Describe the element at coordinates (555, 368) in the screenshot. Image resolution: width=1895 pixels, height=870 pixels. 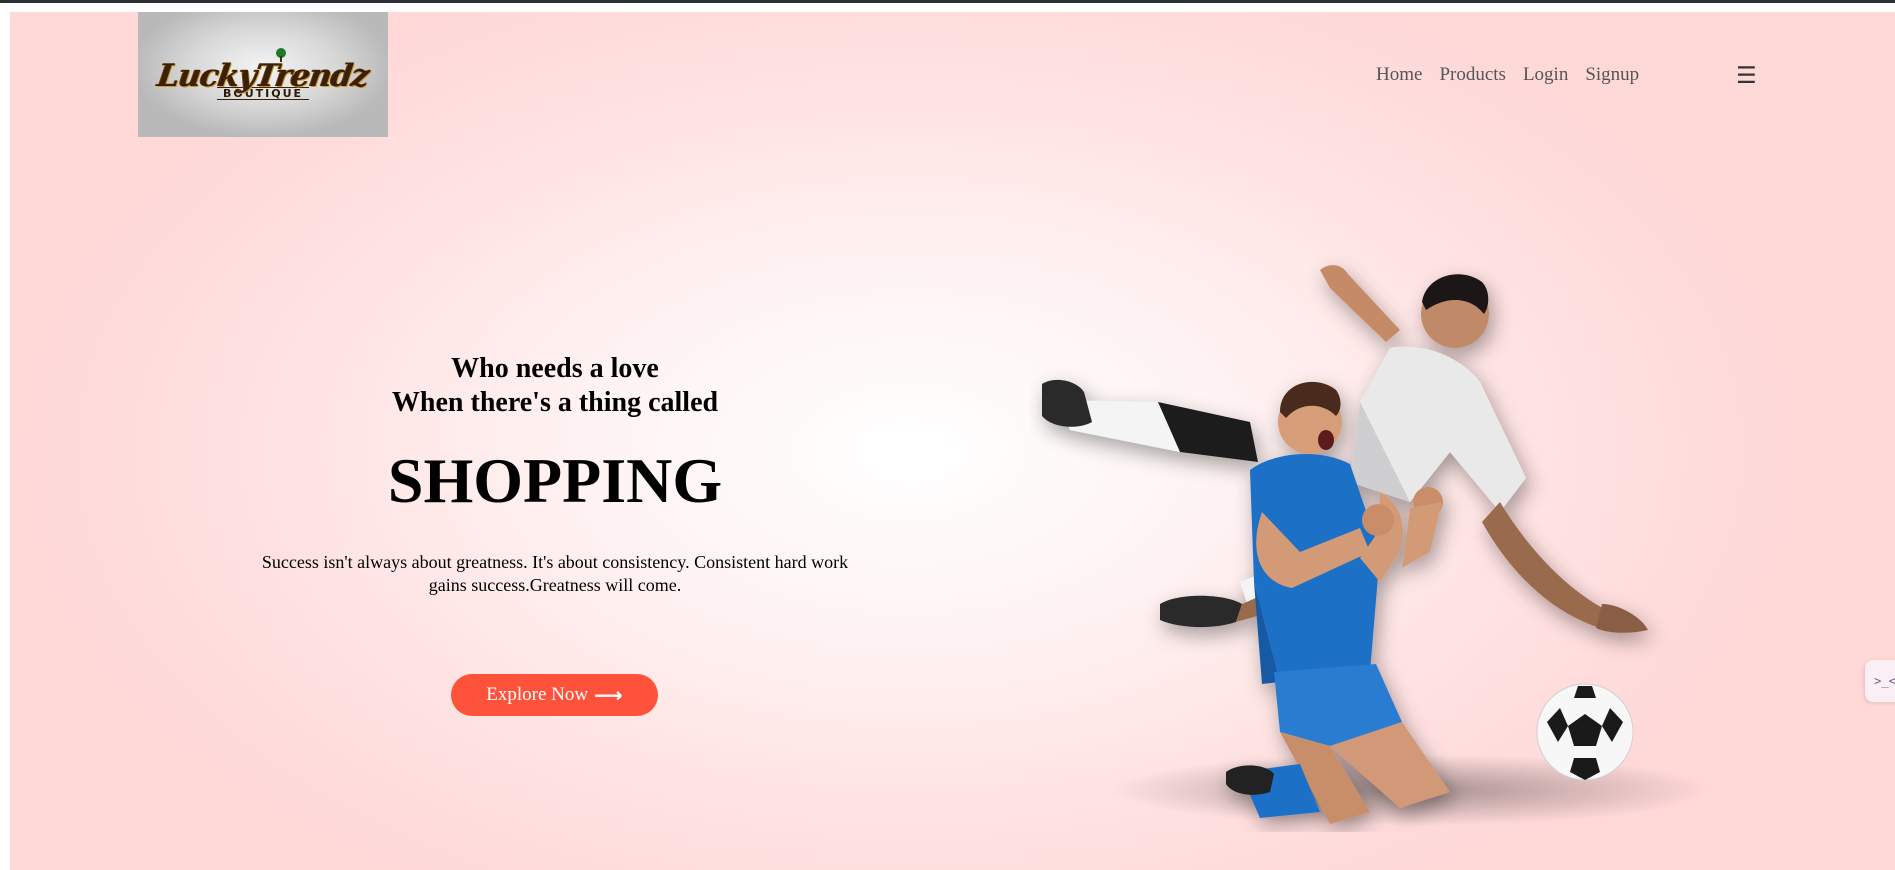
I see `hero-line-1: Who needs a love` at that location.